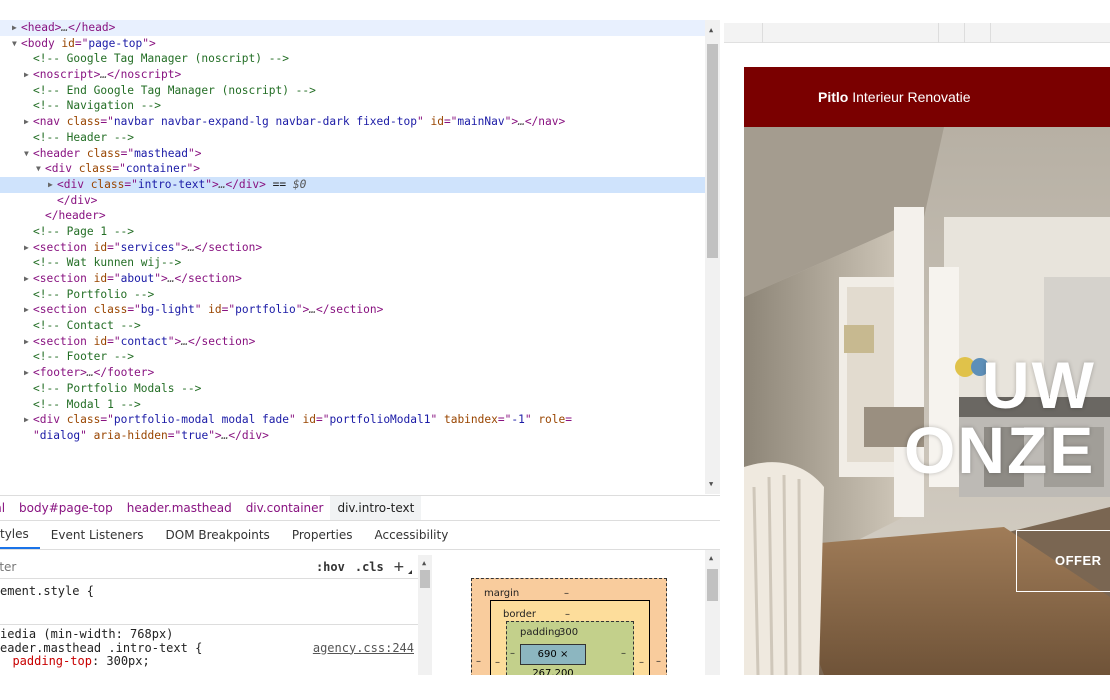 This screenshot has height=700, width=1110. What do you see at coordinates (352, 75) in the screenshot?
I see `dom-node-line: ▶ <noscript>…</noscript>` at bounding box center [352, 75].